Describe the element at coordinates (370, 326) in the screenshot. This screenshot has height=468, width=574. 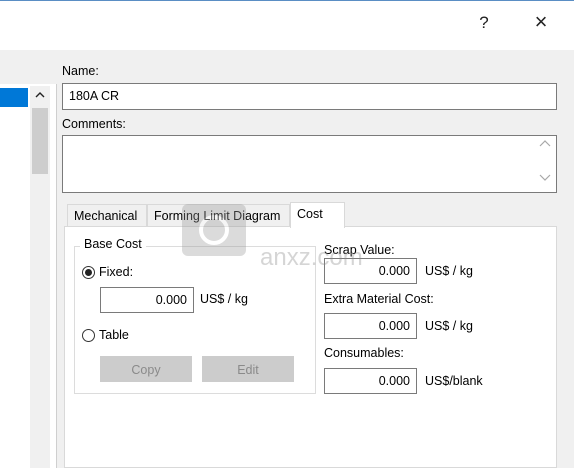
I see `extra-material-cost-input: 0.000` at that location.